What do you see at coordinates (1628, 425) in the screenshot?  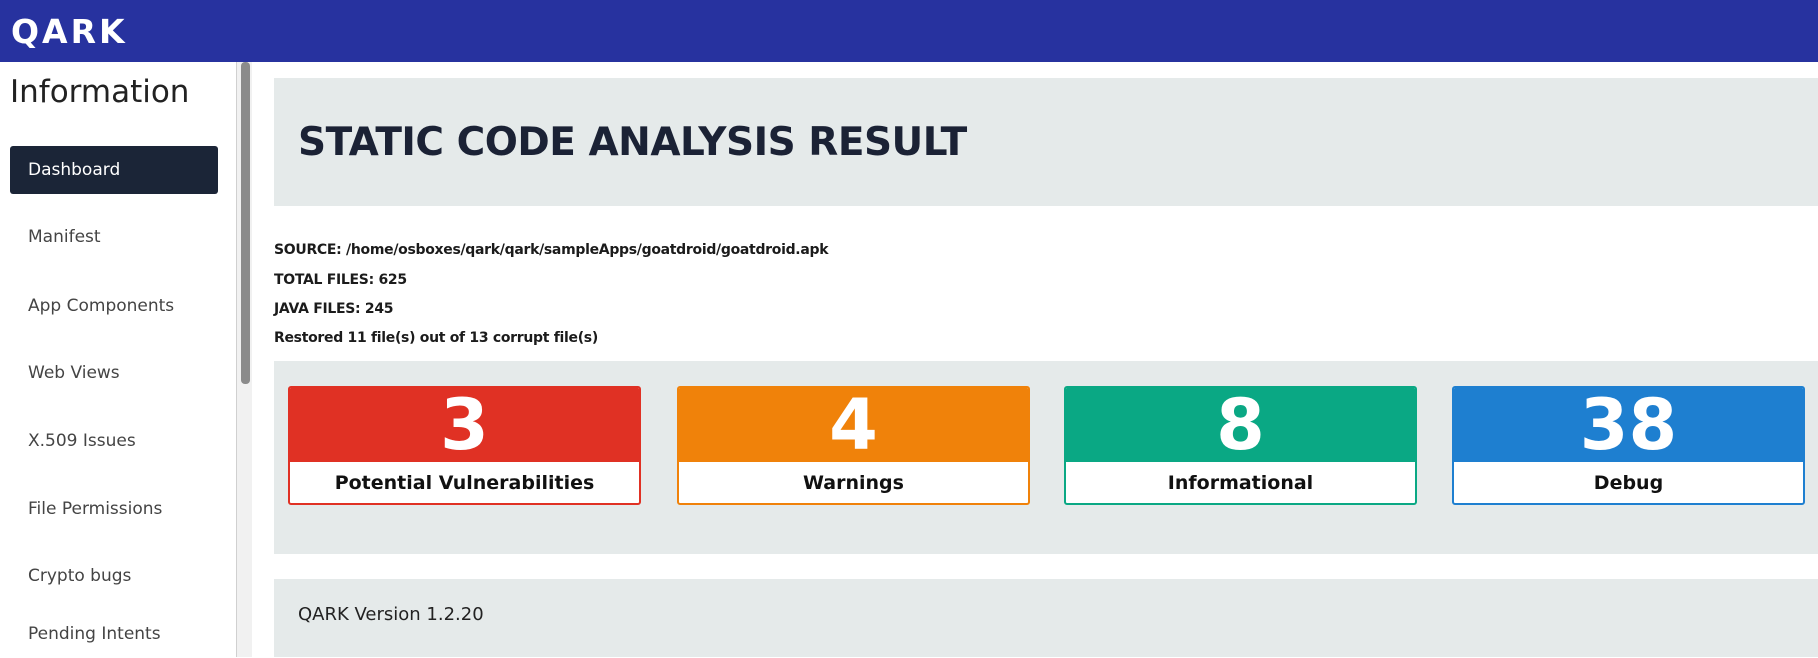 I see `debug-count: 38` at bounding box center [1628, 425].